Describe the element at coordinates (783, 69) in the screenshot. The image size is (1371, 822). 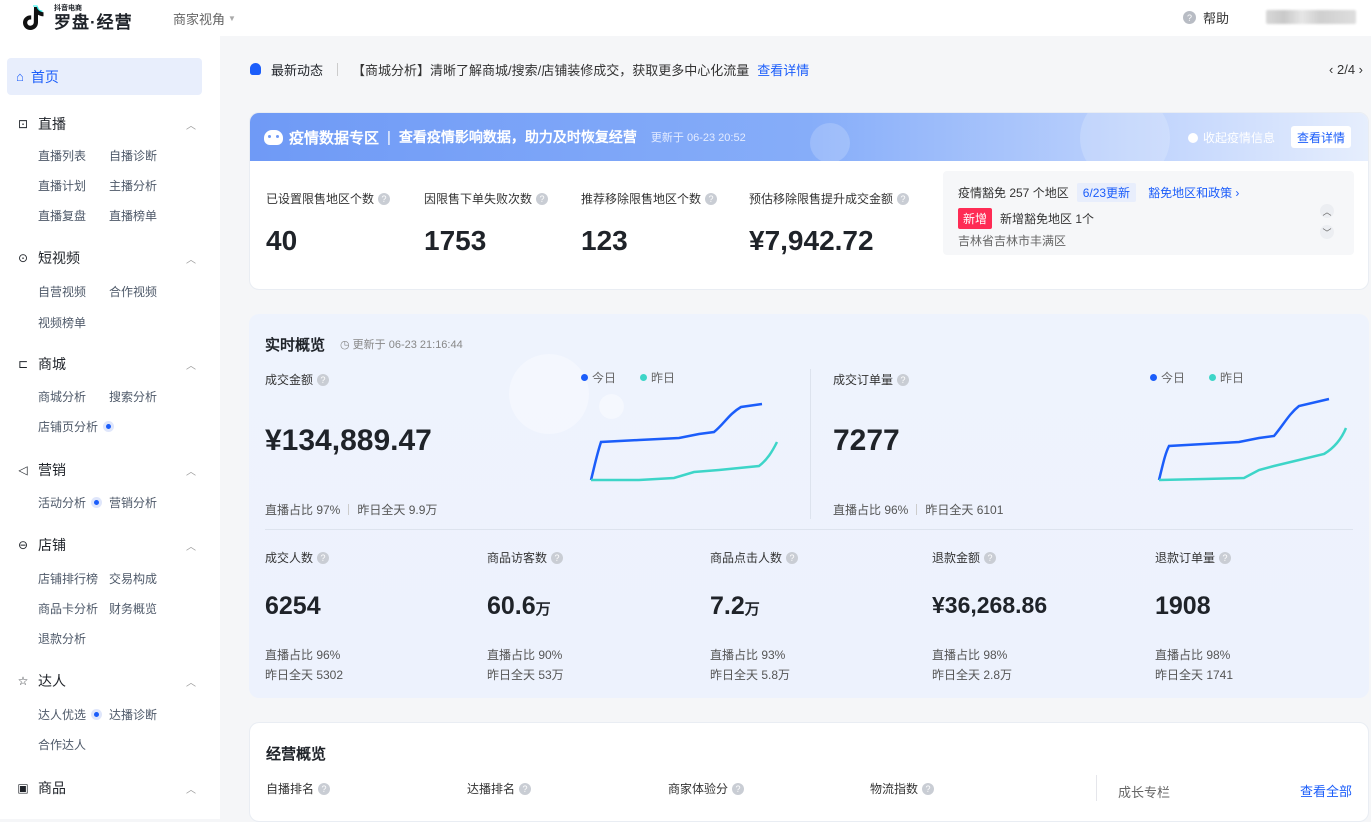
I see `news-detail-link: 查看详情` at that location.